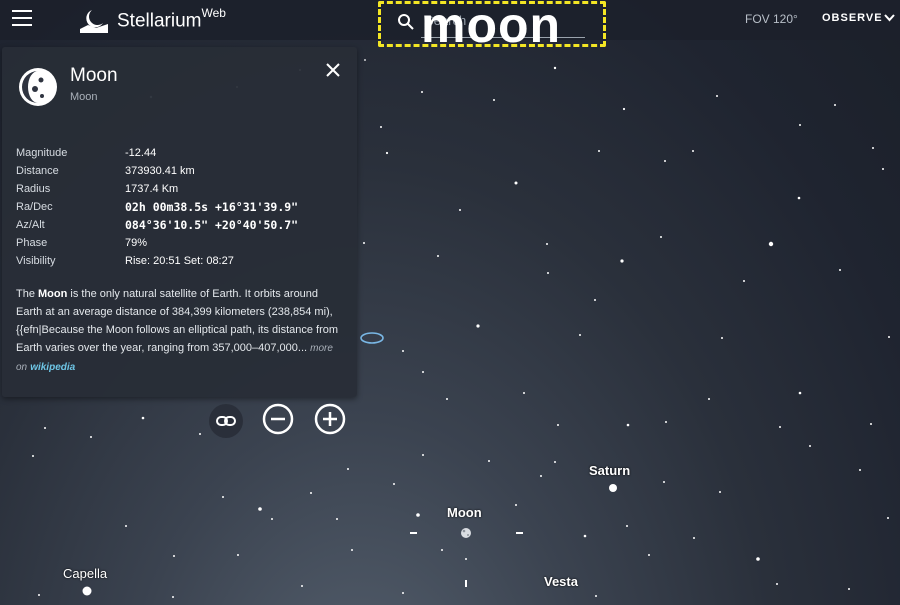 Image resolution: width=900 pixels, height=605 pixels. I want to click on fov-readout: FOV 120°, so click(771, 19).